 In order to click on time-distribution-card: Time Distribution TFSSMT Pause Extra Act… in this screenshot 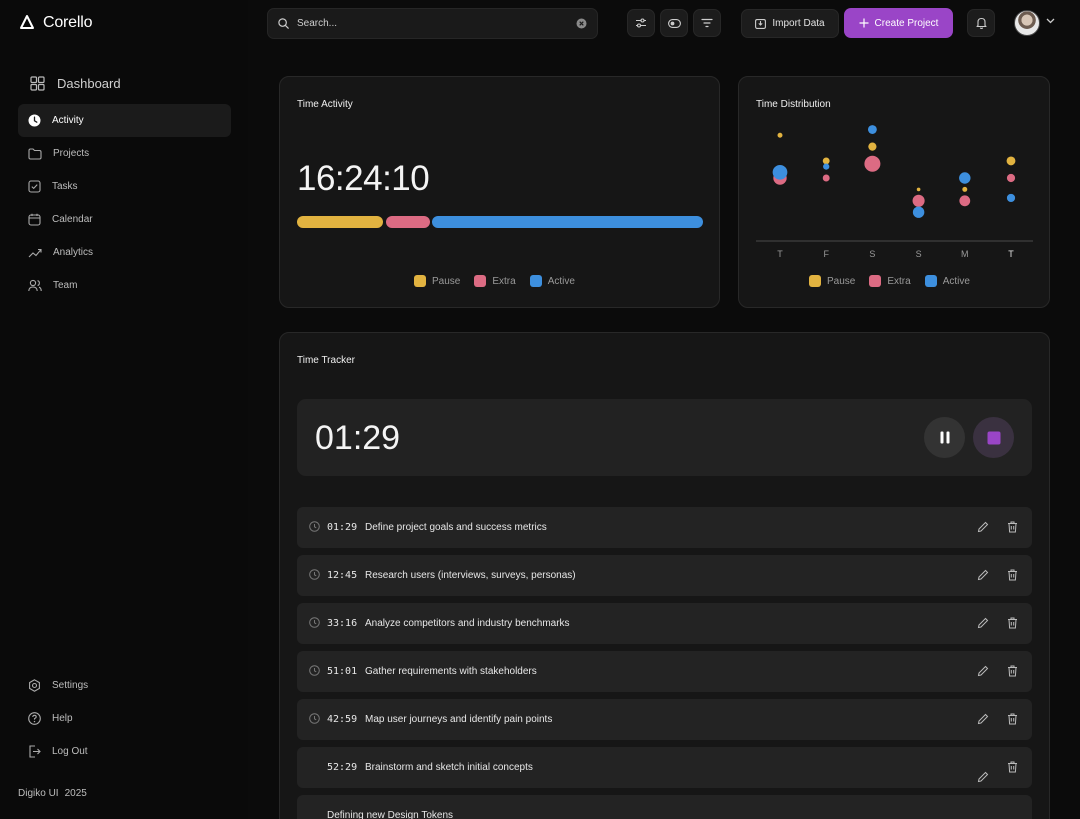, I will do `click(894, 192)`.